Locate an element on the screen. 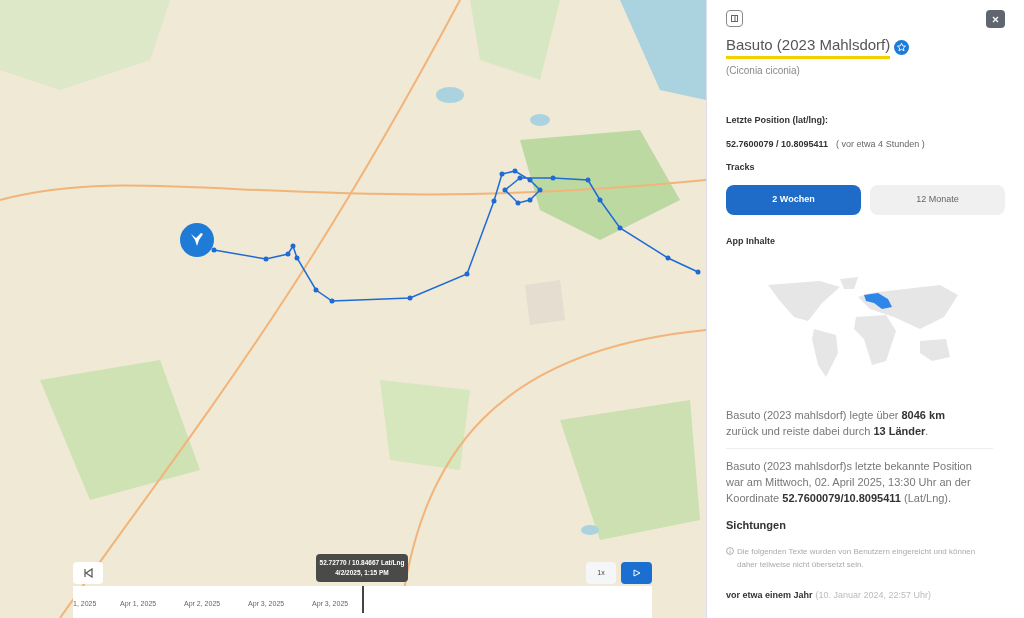 The height and width of the screenshot is (618, 1024). skip-back-icon is located at coordinates (88, 573).